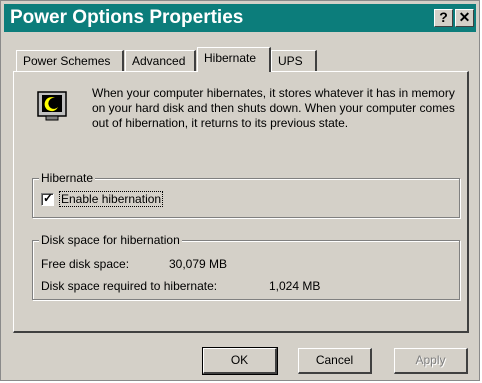 This screenshot has height=383, width=482. Describe the element at coordinates (295, 286) in the screenshot. I see `required-space-value: 1,024 MB` at that location.